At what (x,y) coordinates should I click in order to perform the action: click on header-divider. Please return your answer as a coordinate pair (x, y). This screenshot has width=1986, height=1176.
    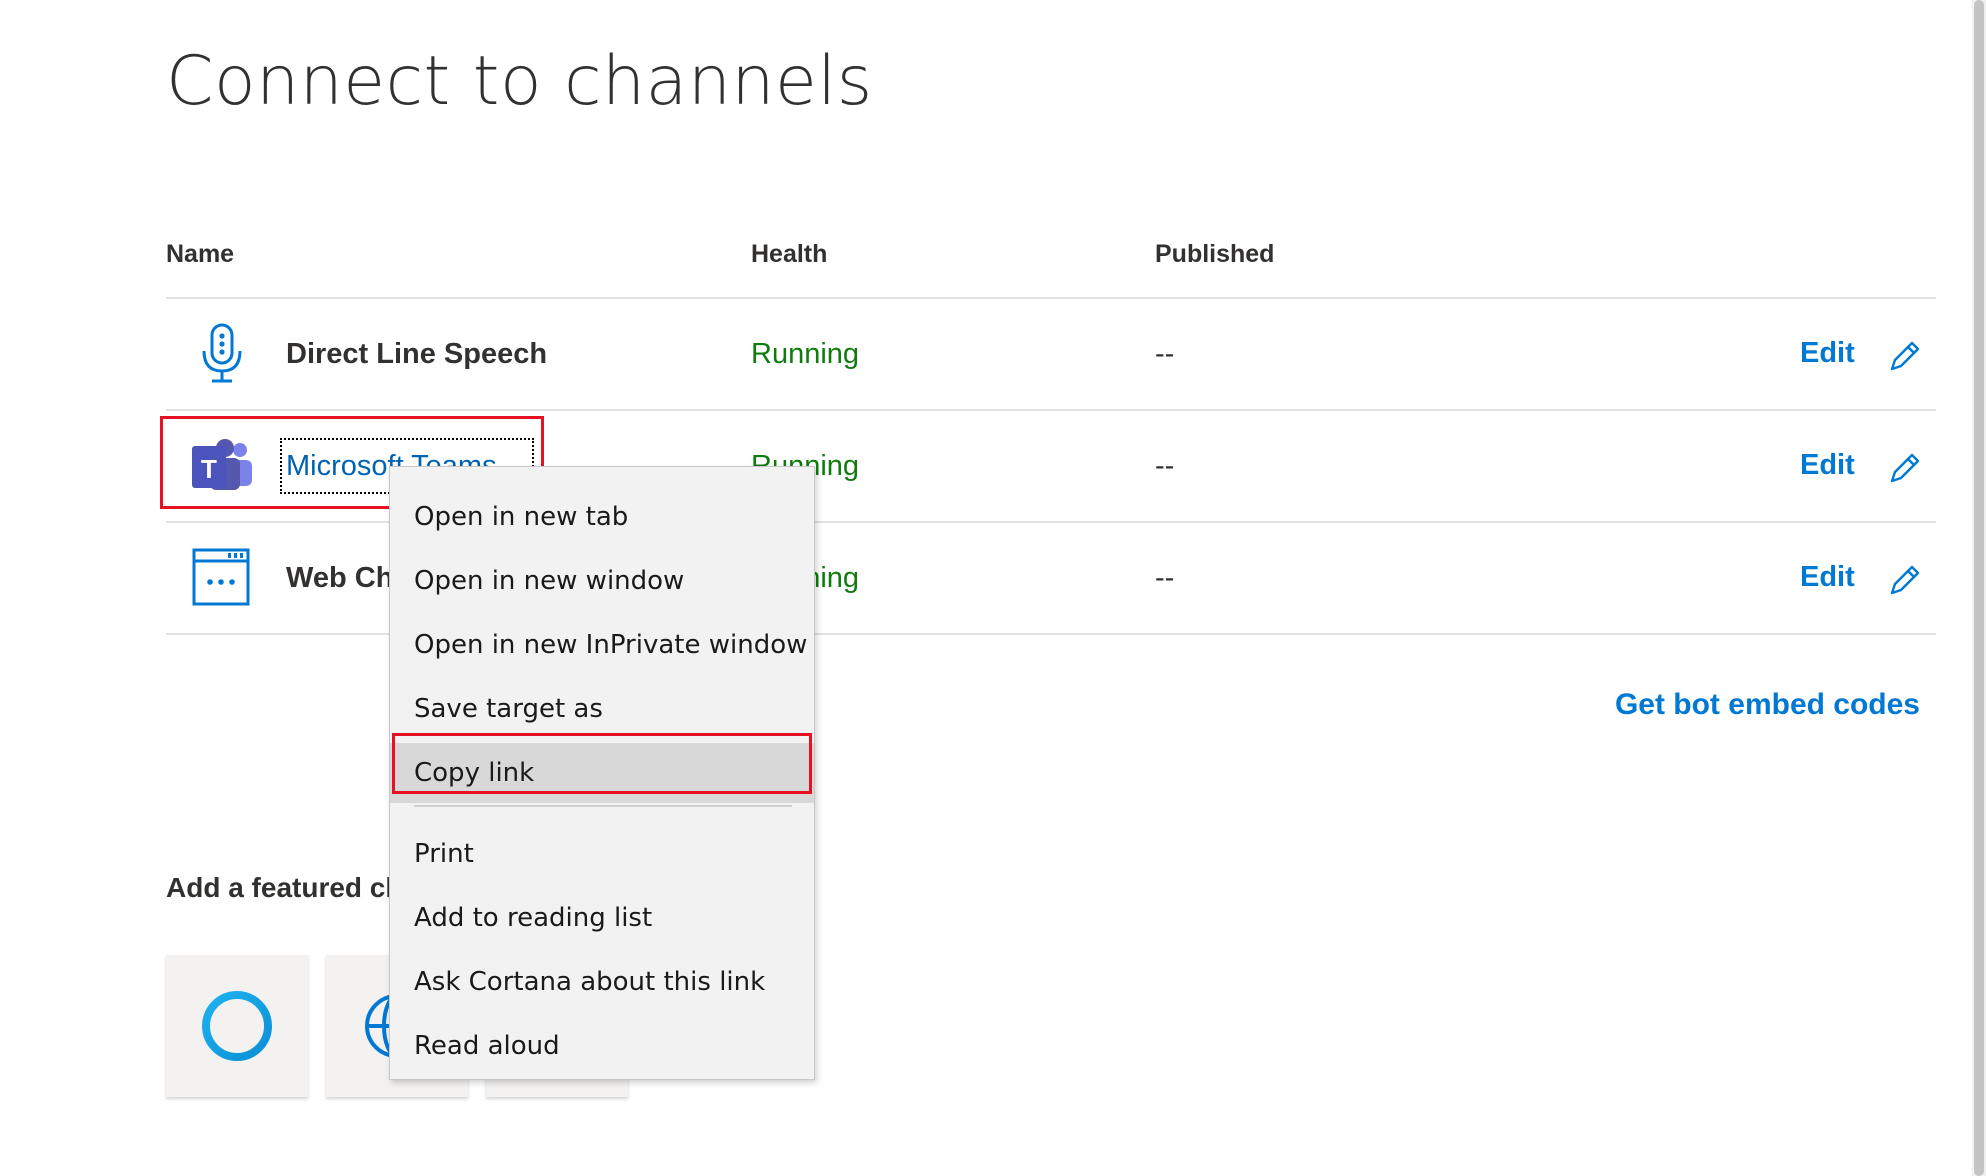
    Looking at the image, I should click on (1051, 298).